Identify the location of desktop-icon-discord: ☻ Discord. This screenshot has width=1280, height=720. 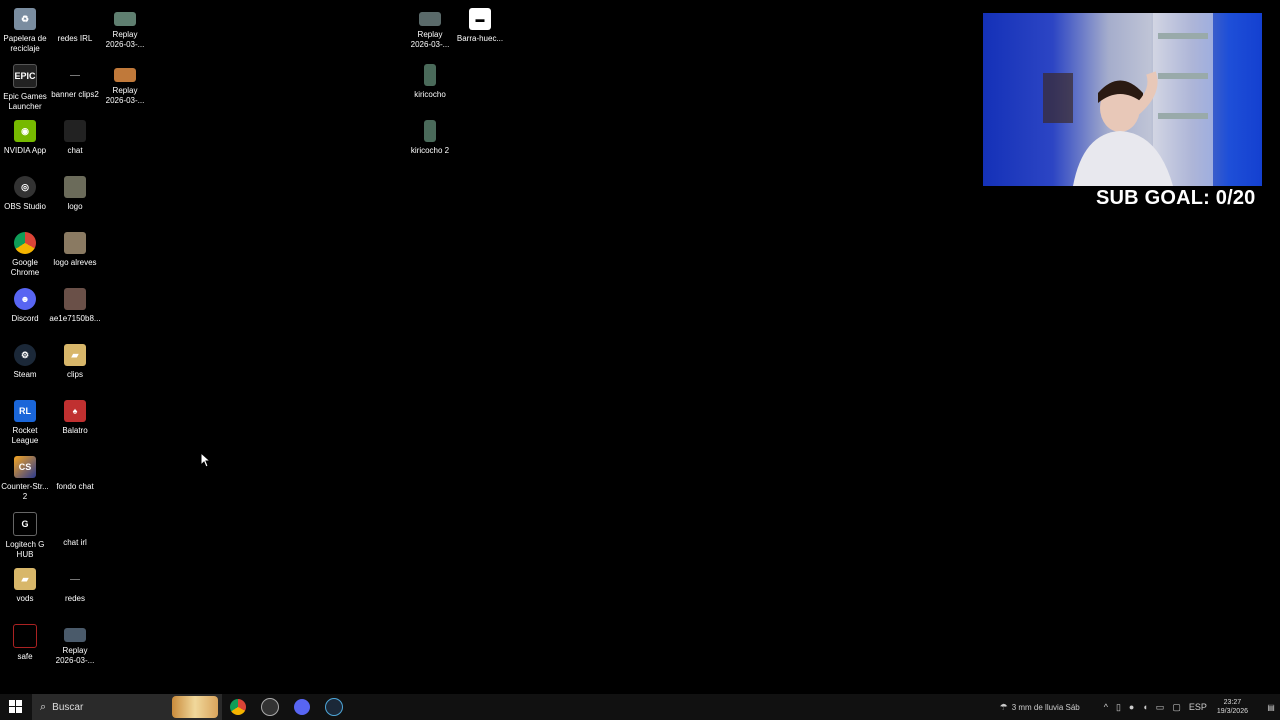
(25, 304).